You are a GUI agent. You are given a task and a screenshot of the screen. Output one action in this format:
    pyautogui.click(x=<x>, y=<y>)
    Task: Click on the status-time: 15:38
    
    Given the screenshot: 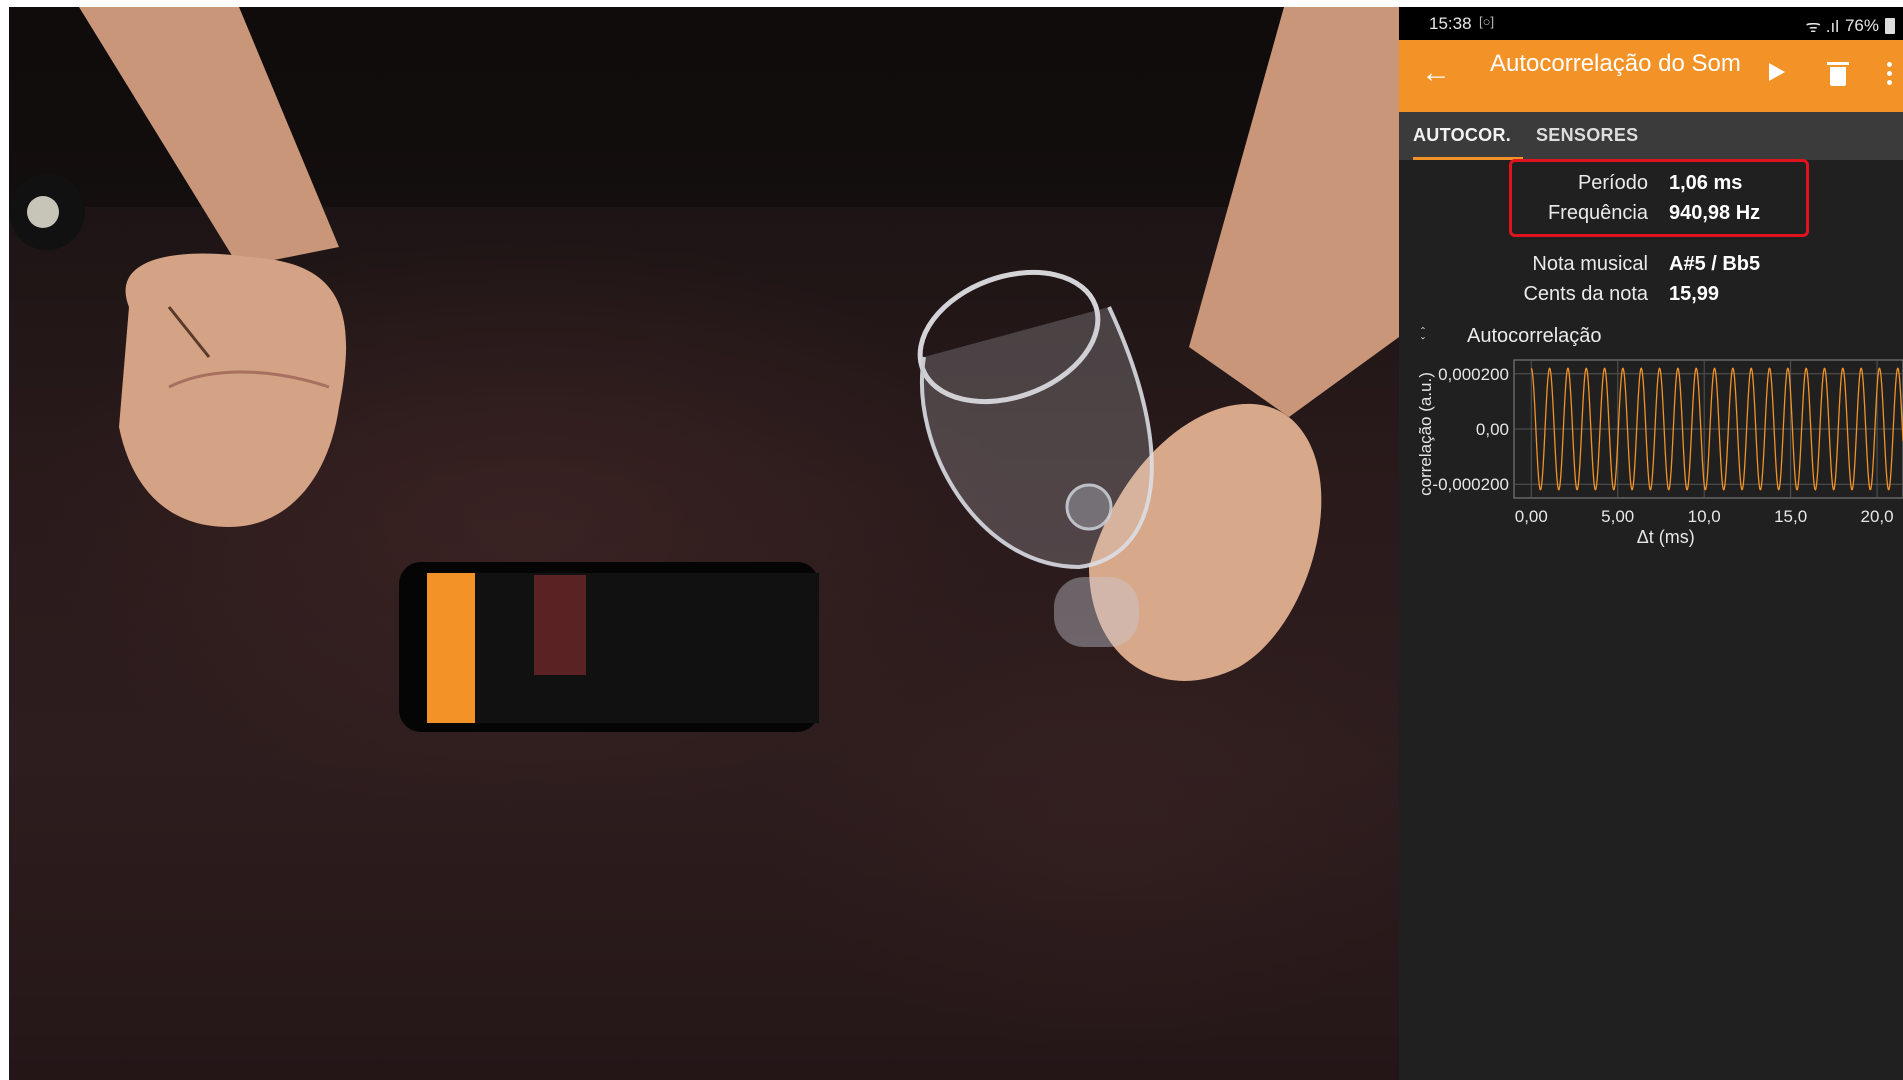 What is the action you would take?
    pyautogui.click(x=1450, y=23)
    